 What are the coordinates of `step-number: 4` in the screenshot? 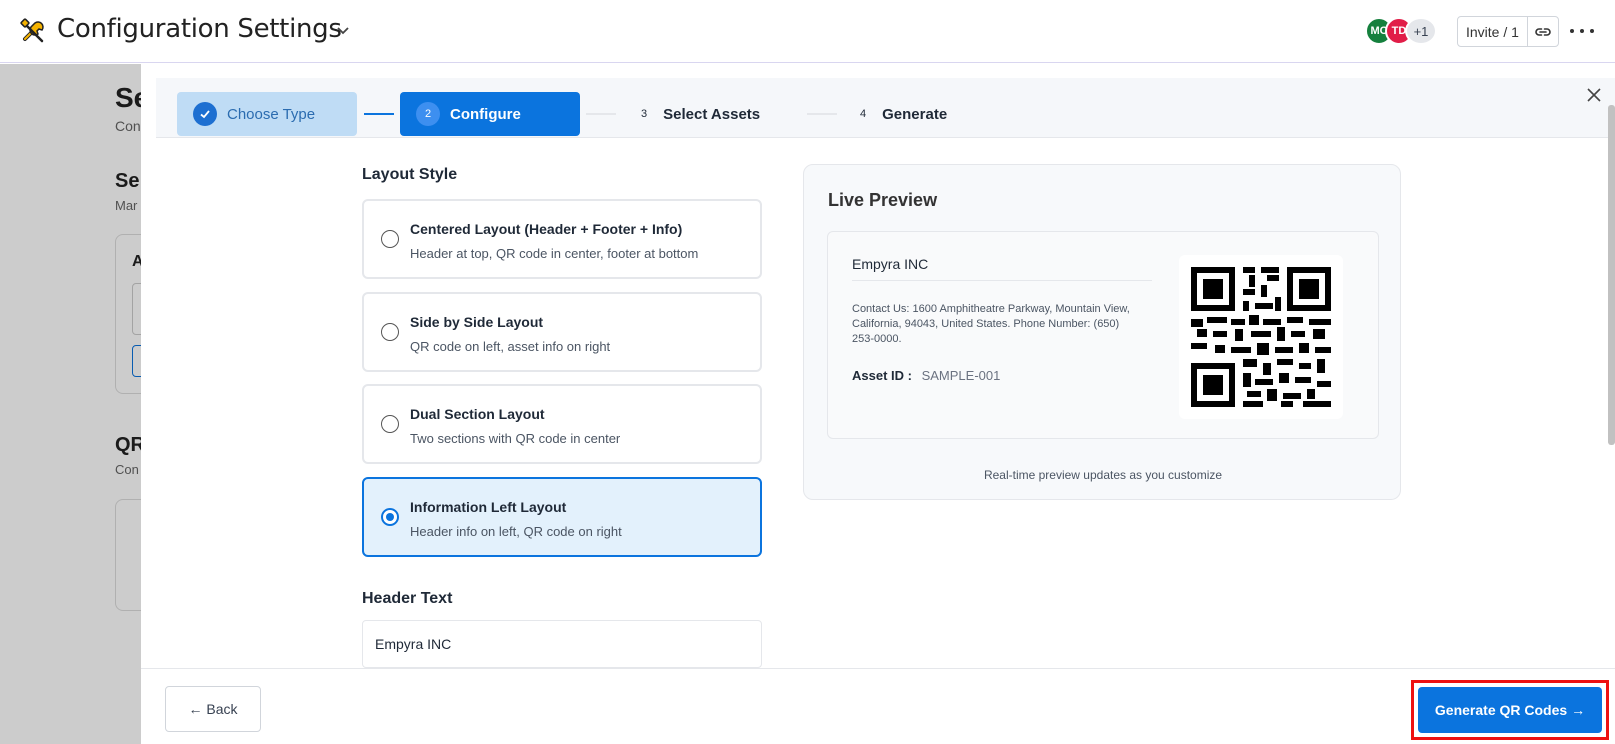 It's located at (863, 114).